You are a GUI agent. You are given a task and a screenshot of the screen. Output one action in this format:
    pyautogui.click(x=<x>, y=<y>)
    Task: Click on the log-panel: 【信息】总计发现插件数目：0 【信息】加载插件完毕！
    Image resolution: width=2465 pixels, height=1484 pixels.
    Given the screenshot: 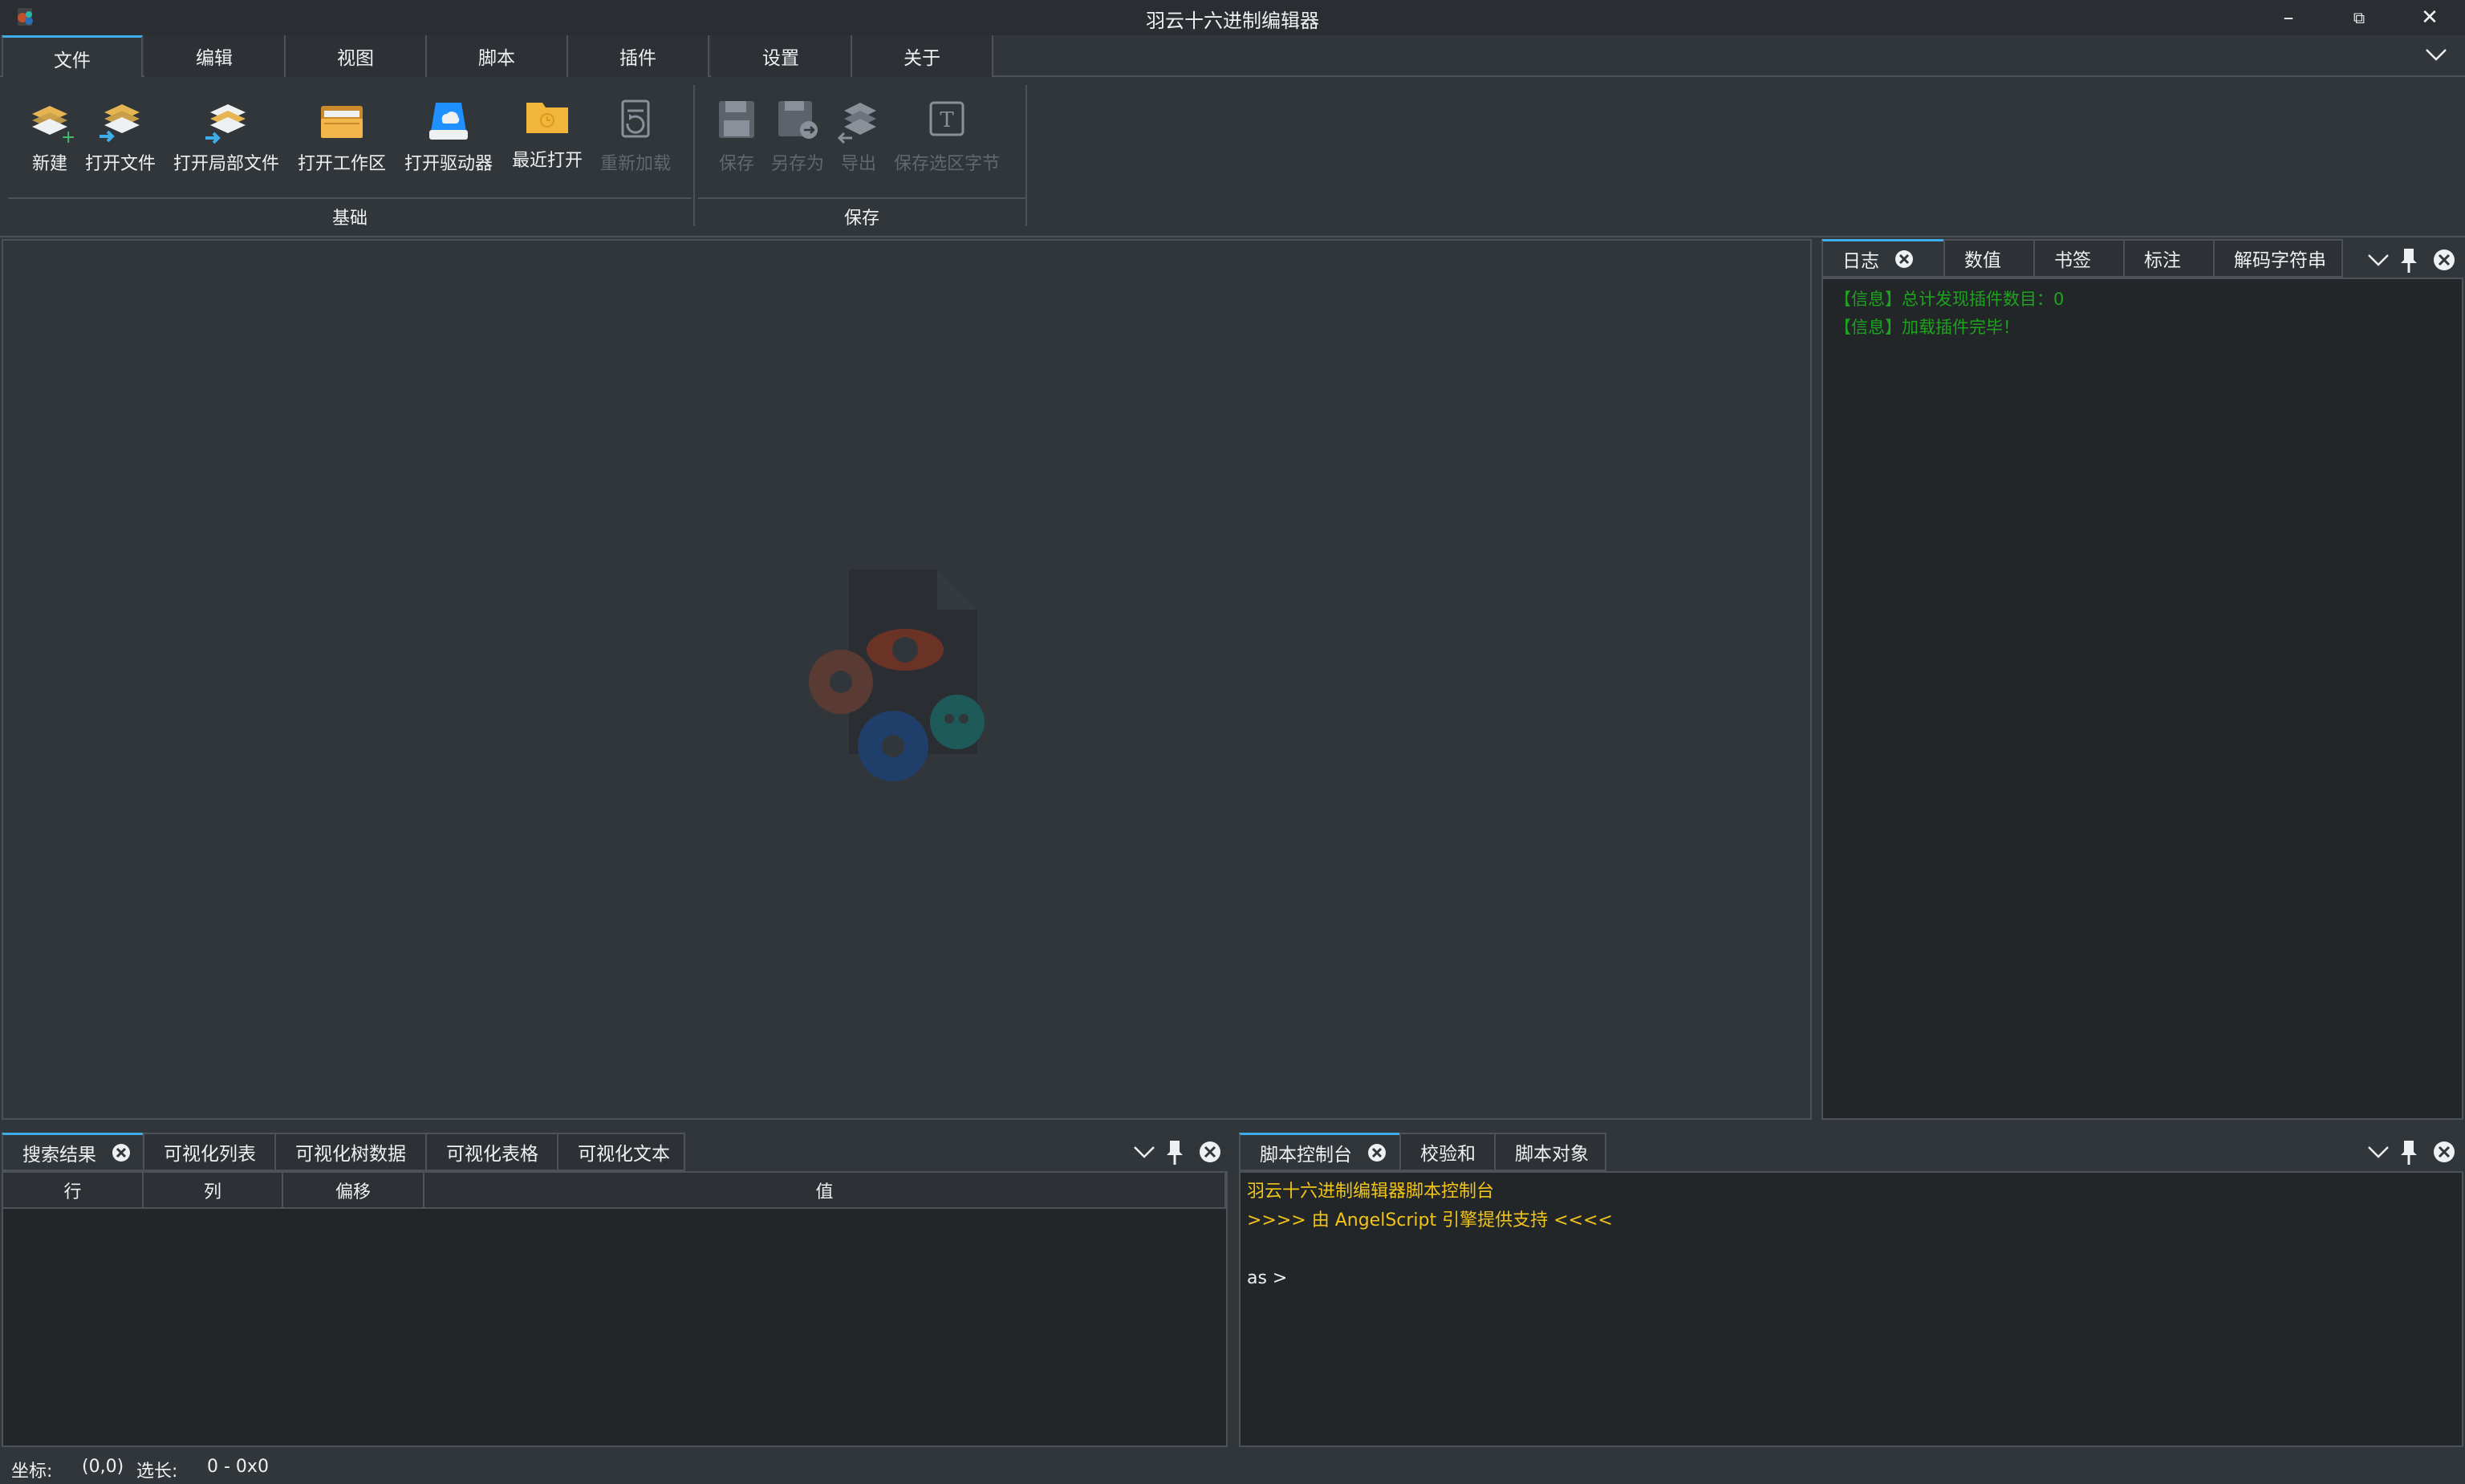 What is the action you would take?
    pyautogui.click(x=2142, y=699)
    